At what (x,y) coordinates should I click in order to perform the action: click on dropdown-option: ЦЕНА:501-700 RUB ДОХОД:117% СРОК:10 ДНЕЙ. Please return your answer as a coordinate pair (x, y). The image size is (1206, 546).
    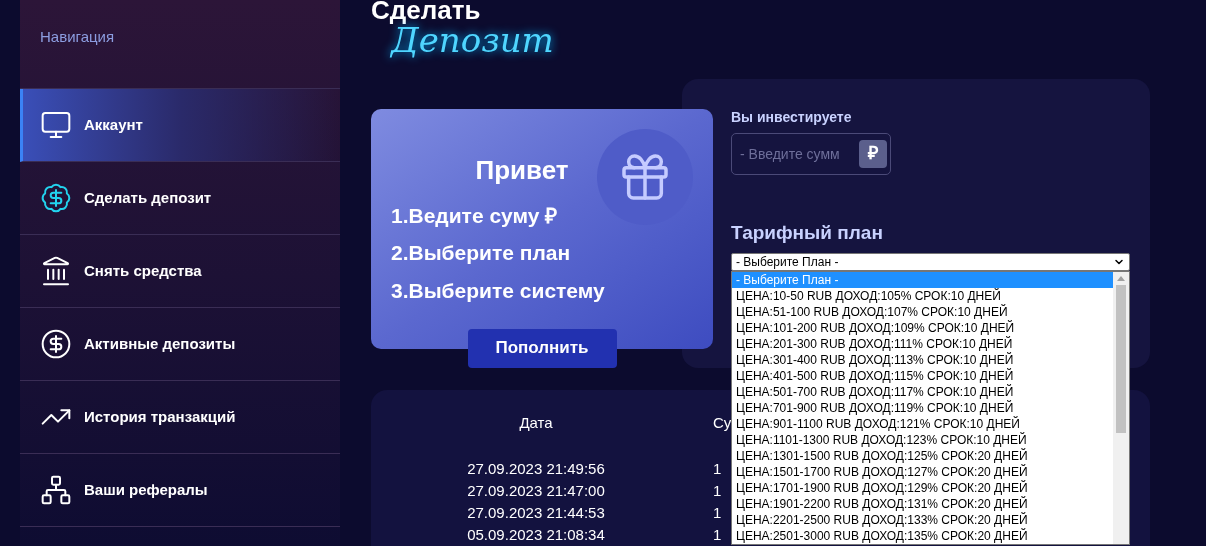
    Looking at the image, I should click on (922, 392).